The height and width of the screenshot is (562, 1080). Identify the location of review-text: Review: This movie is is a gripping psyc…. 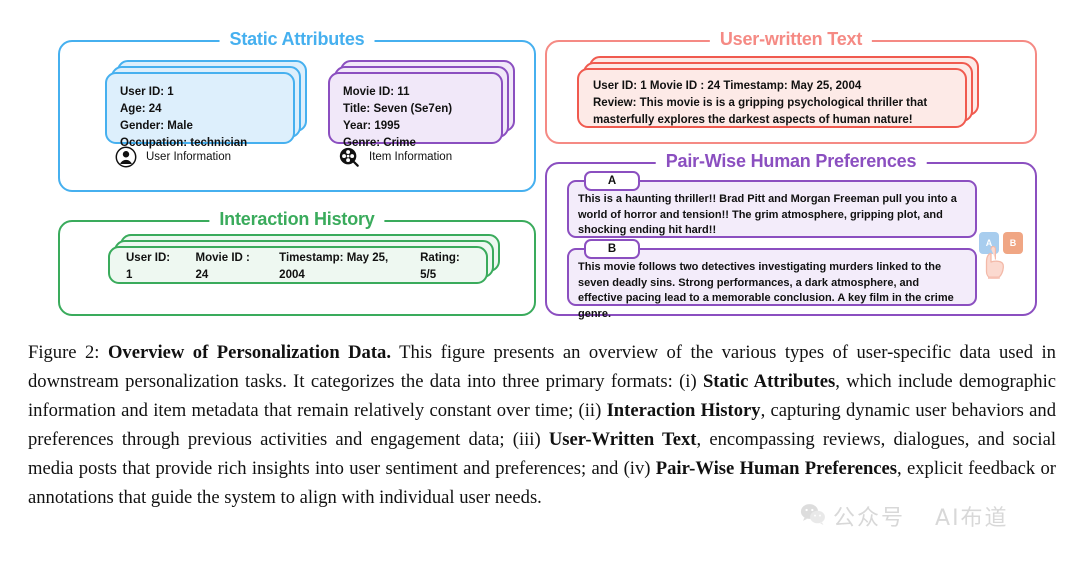
(760, 111).